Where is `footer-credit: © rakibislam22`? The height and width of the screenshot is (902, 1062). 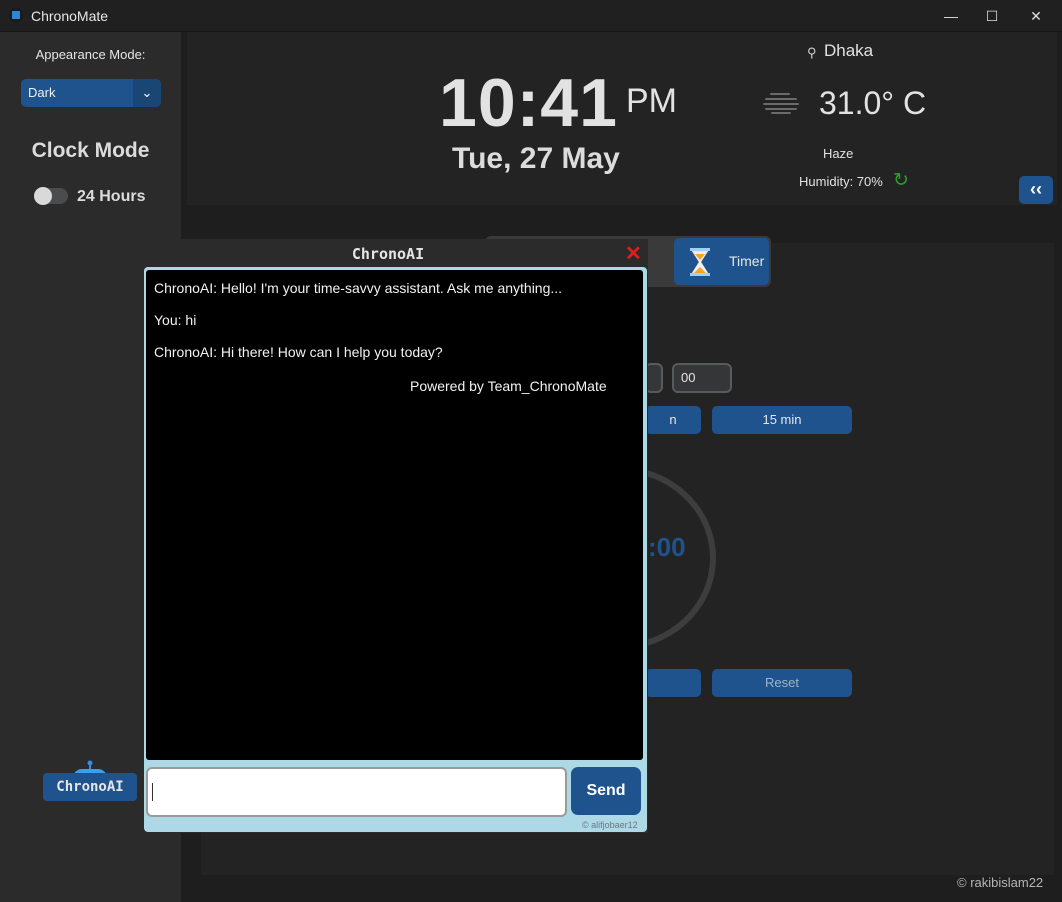
footer-credit: © rakibislam22 is located at coordinates (1000, 882).